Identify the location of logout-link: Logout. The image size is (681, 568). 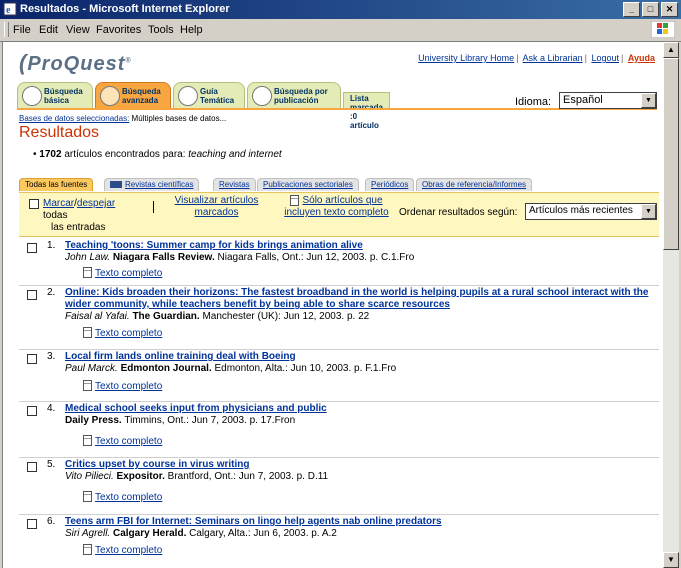
(605, 58).